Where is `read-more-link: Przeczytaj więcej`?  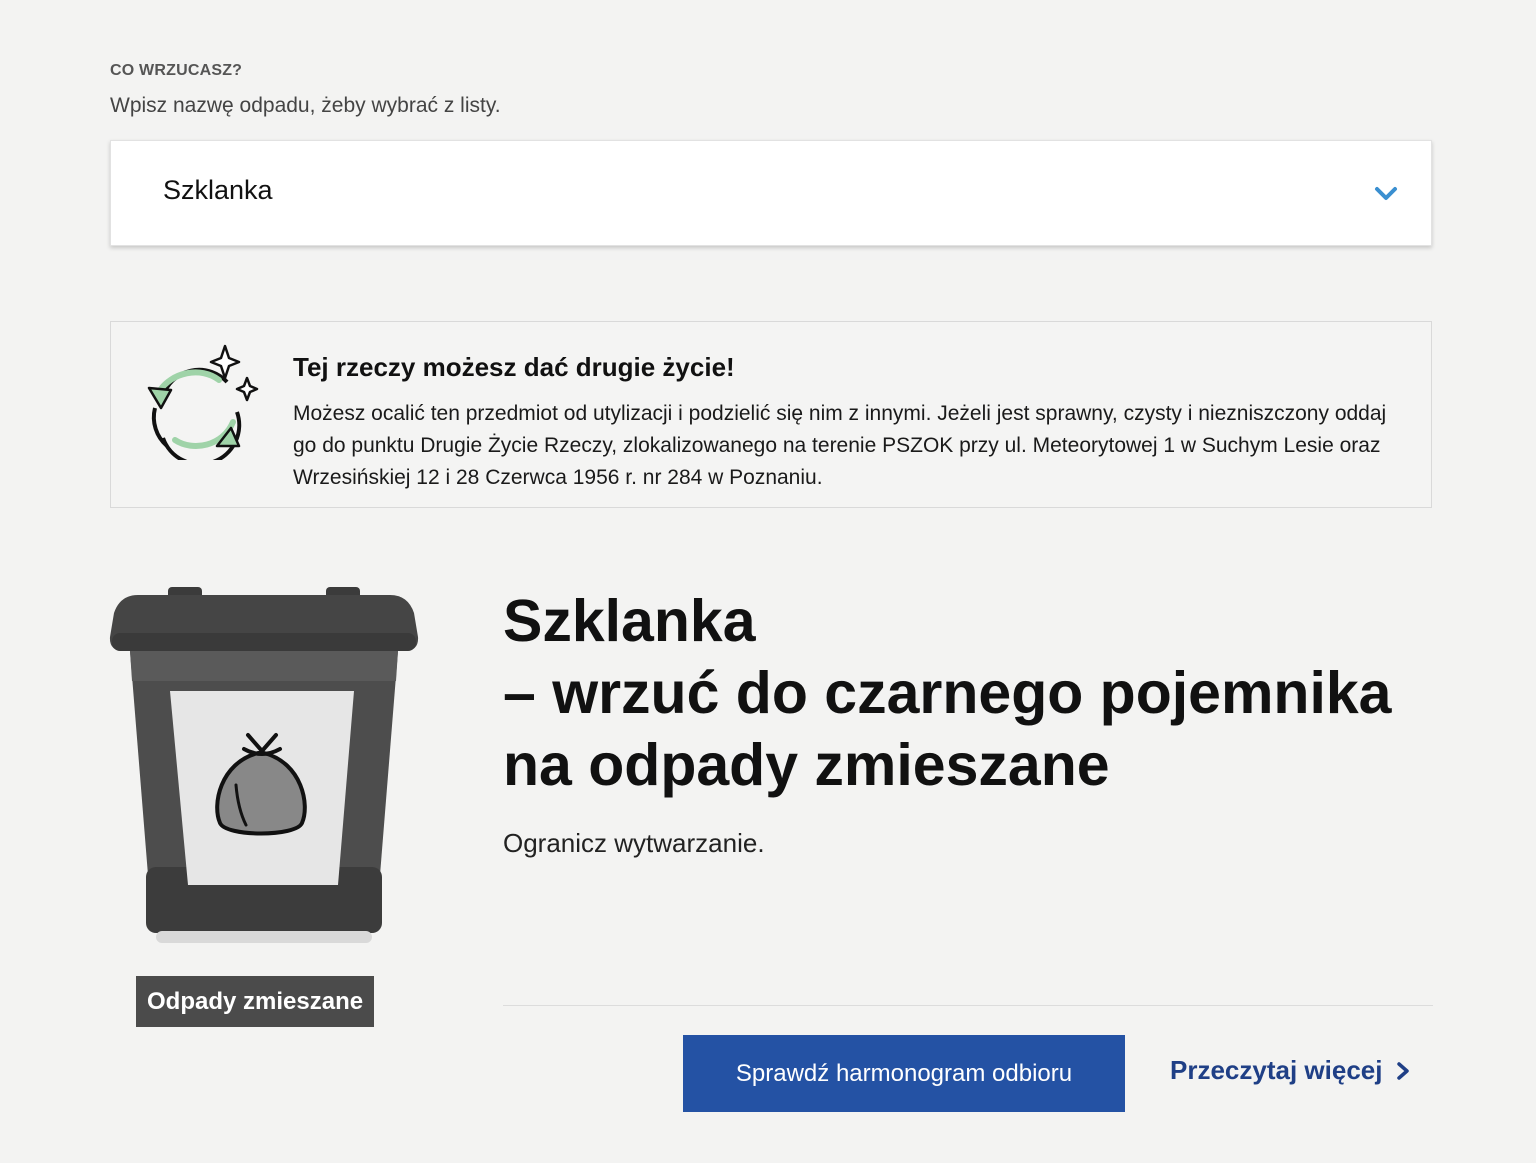
read-more-link: Przeczytaj więcej is located at coordinates (1290, 1070).